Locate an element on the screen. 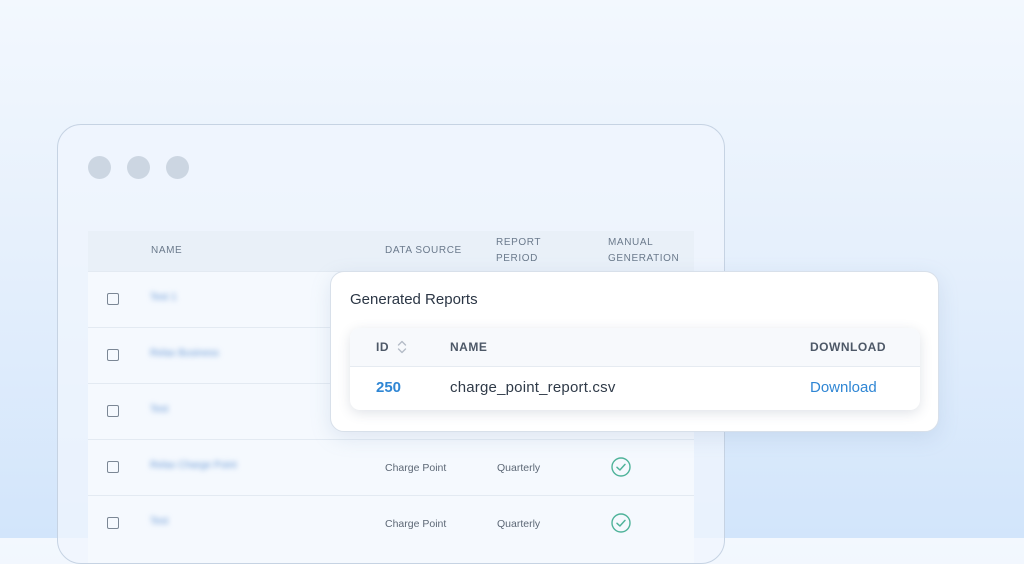  window-dot-minimize is located at coordinates (138, 167).